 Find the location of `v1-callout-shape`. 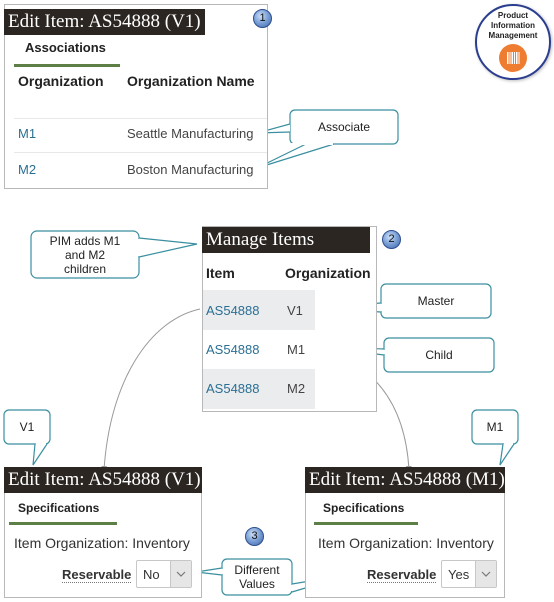

v1-callout-shape is located at coordinates (27, 437).